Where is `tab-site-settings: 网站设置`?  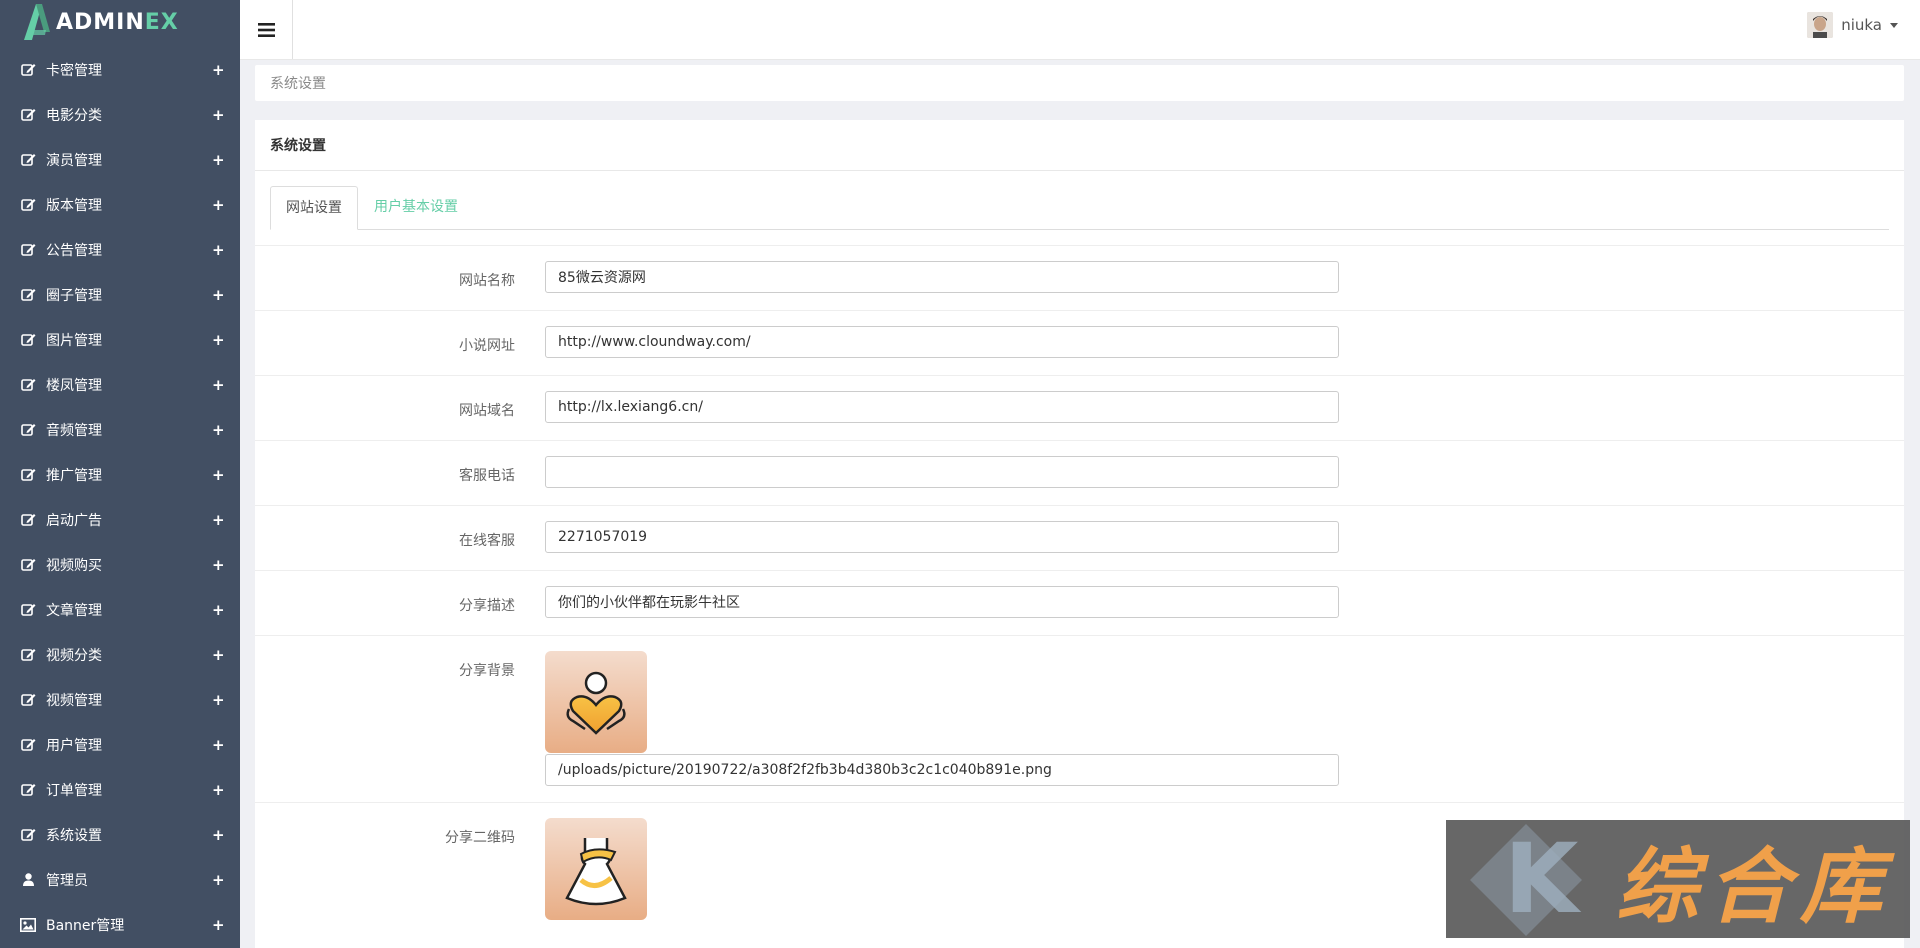 tab-site-settings: 网站设置 is located at coordinates (314, 208).